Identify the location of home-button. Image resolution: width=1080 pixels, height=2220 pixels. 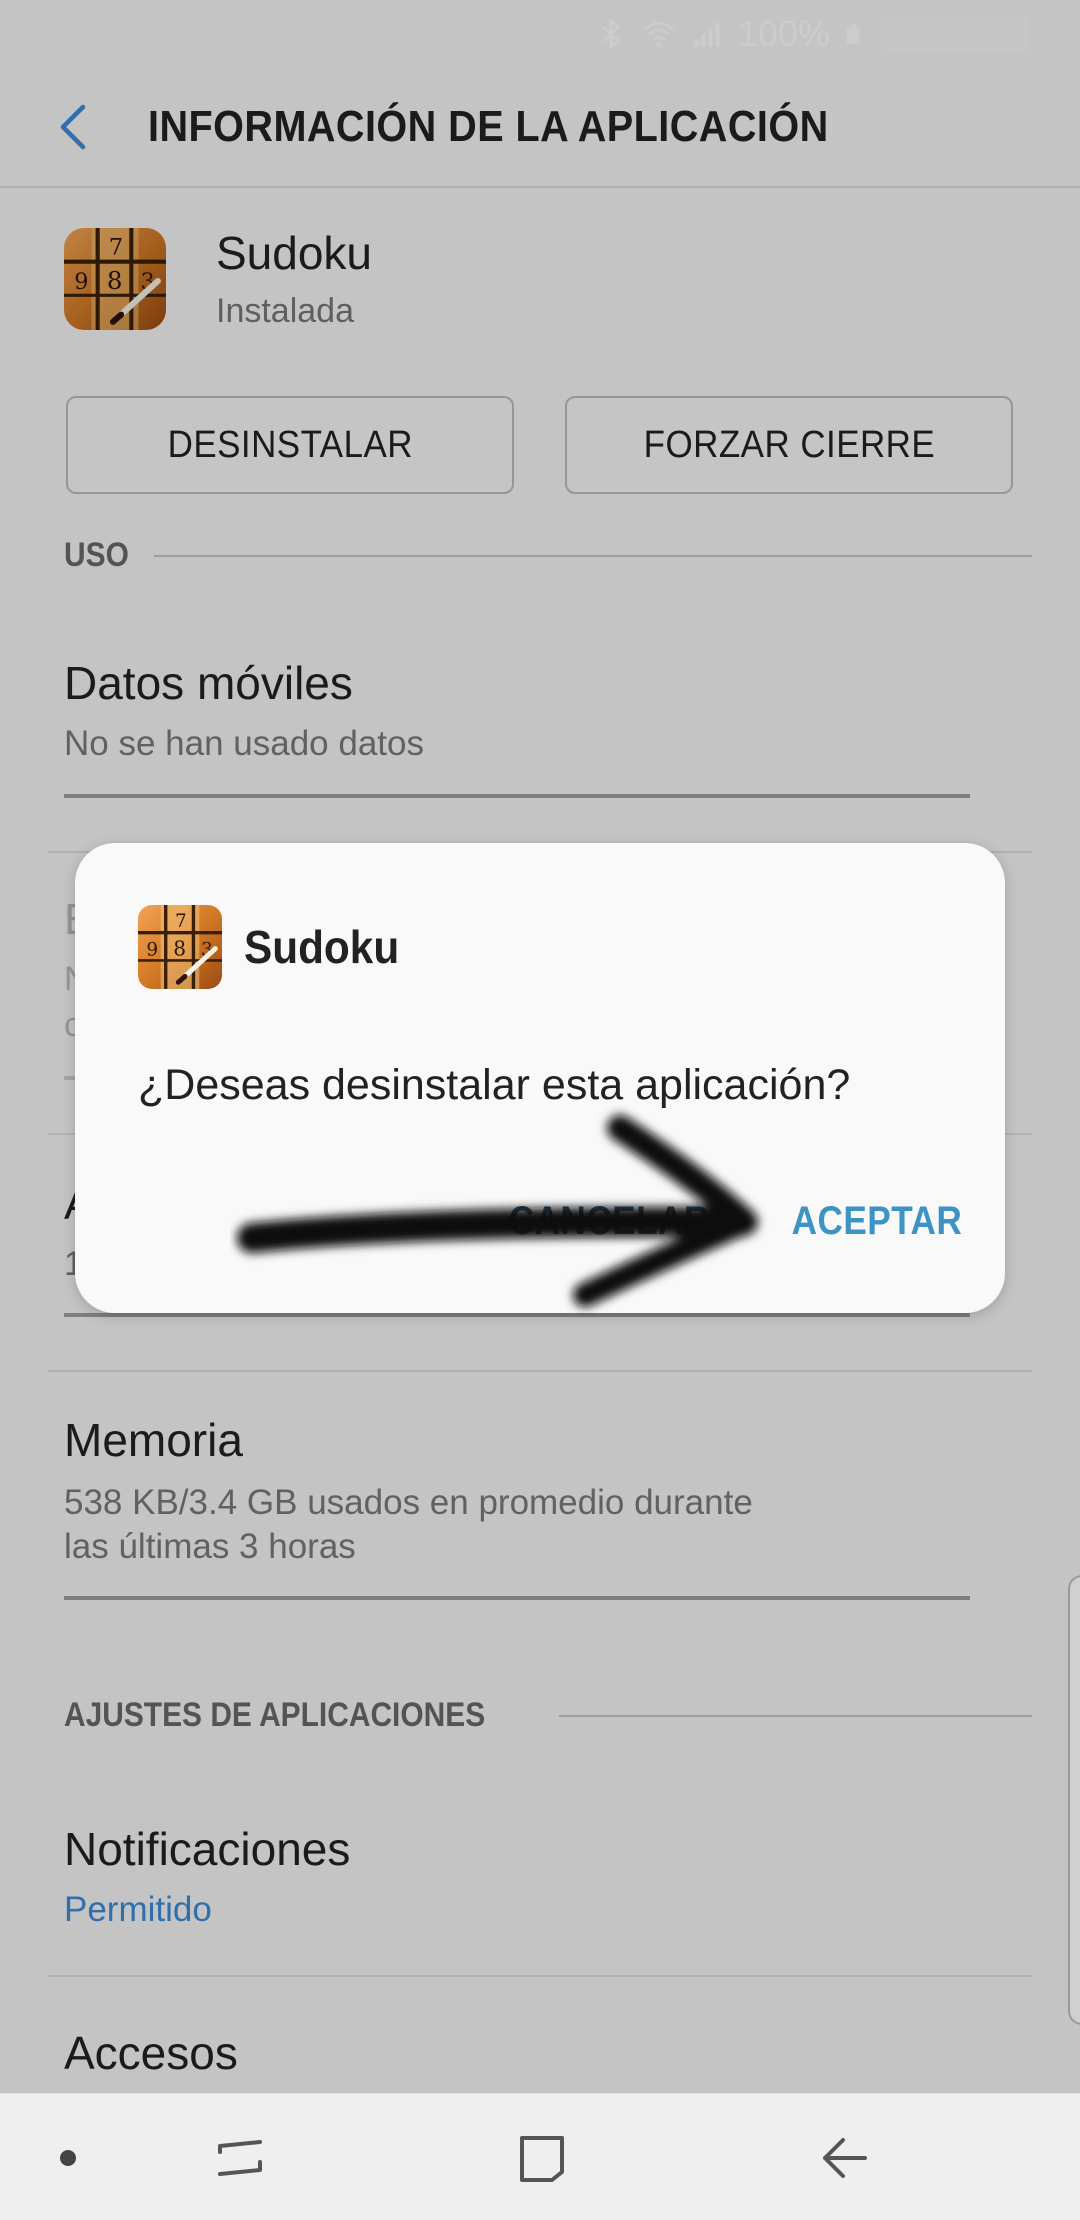
(542, 2157).